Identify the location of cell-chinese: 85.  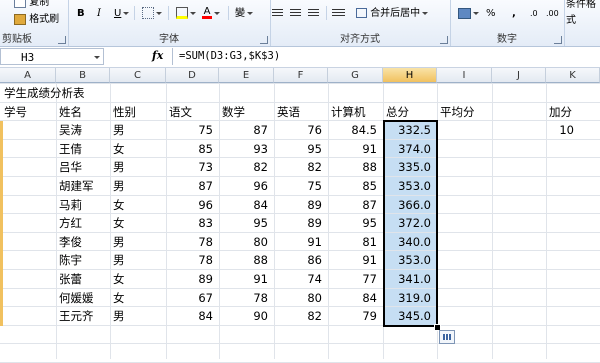
(189, 149).